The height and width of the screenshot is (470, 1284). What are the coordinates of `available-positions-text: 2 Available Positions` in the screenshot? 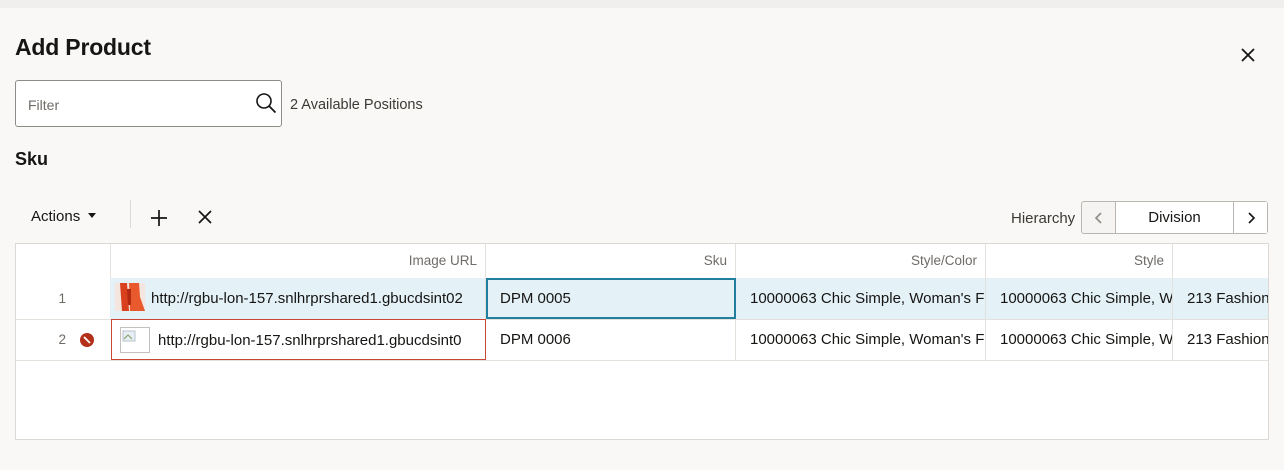 It's located at (356, 105).